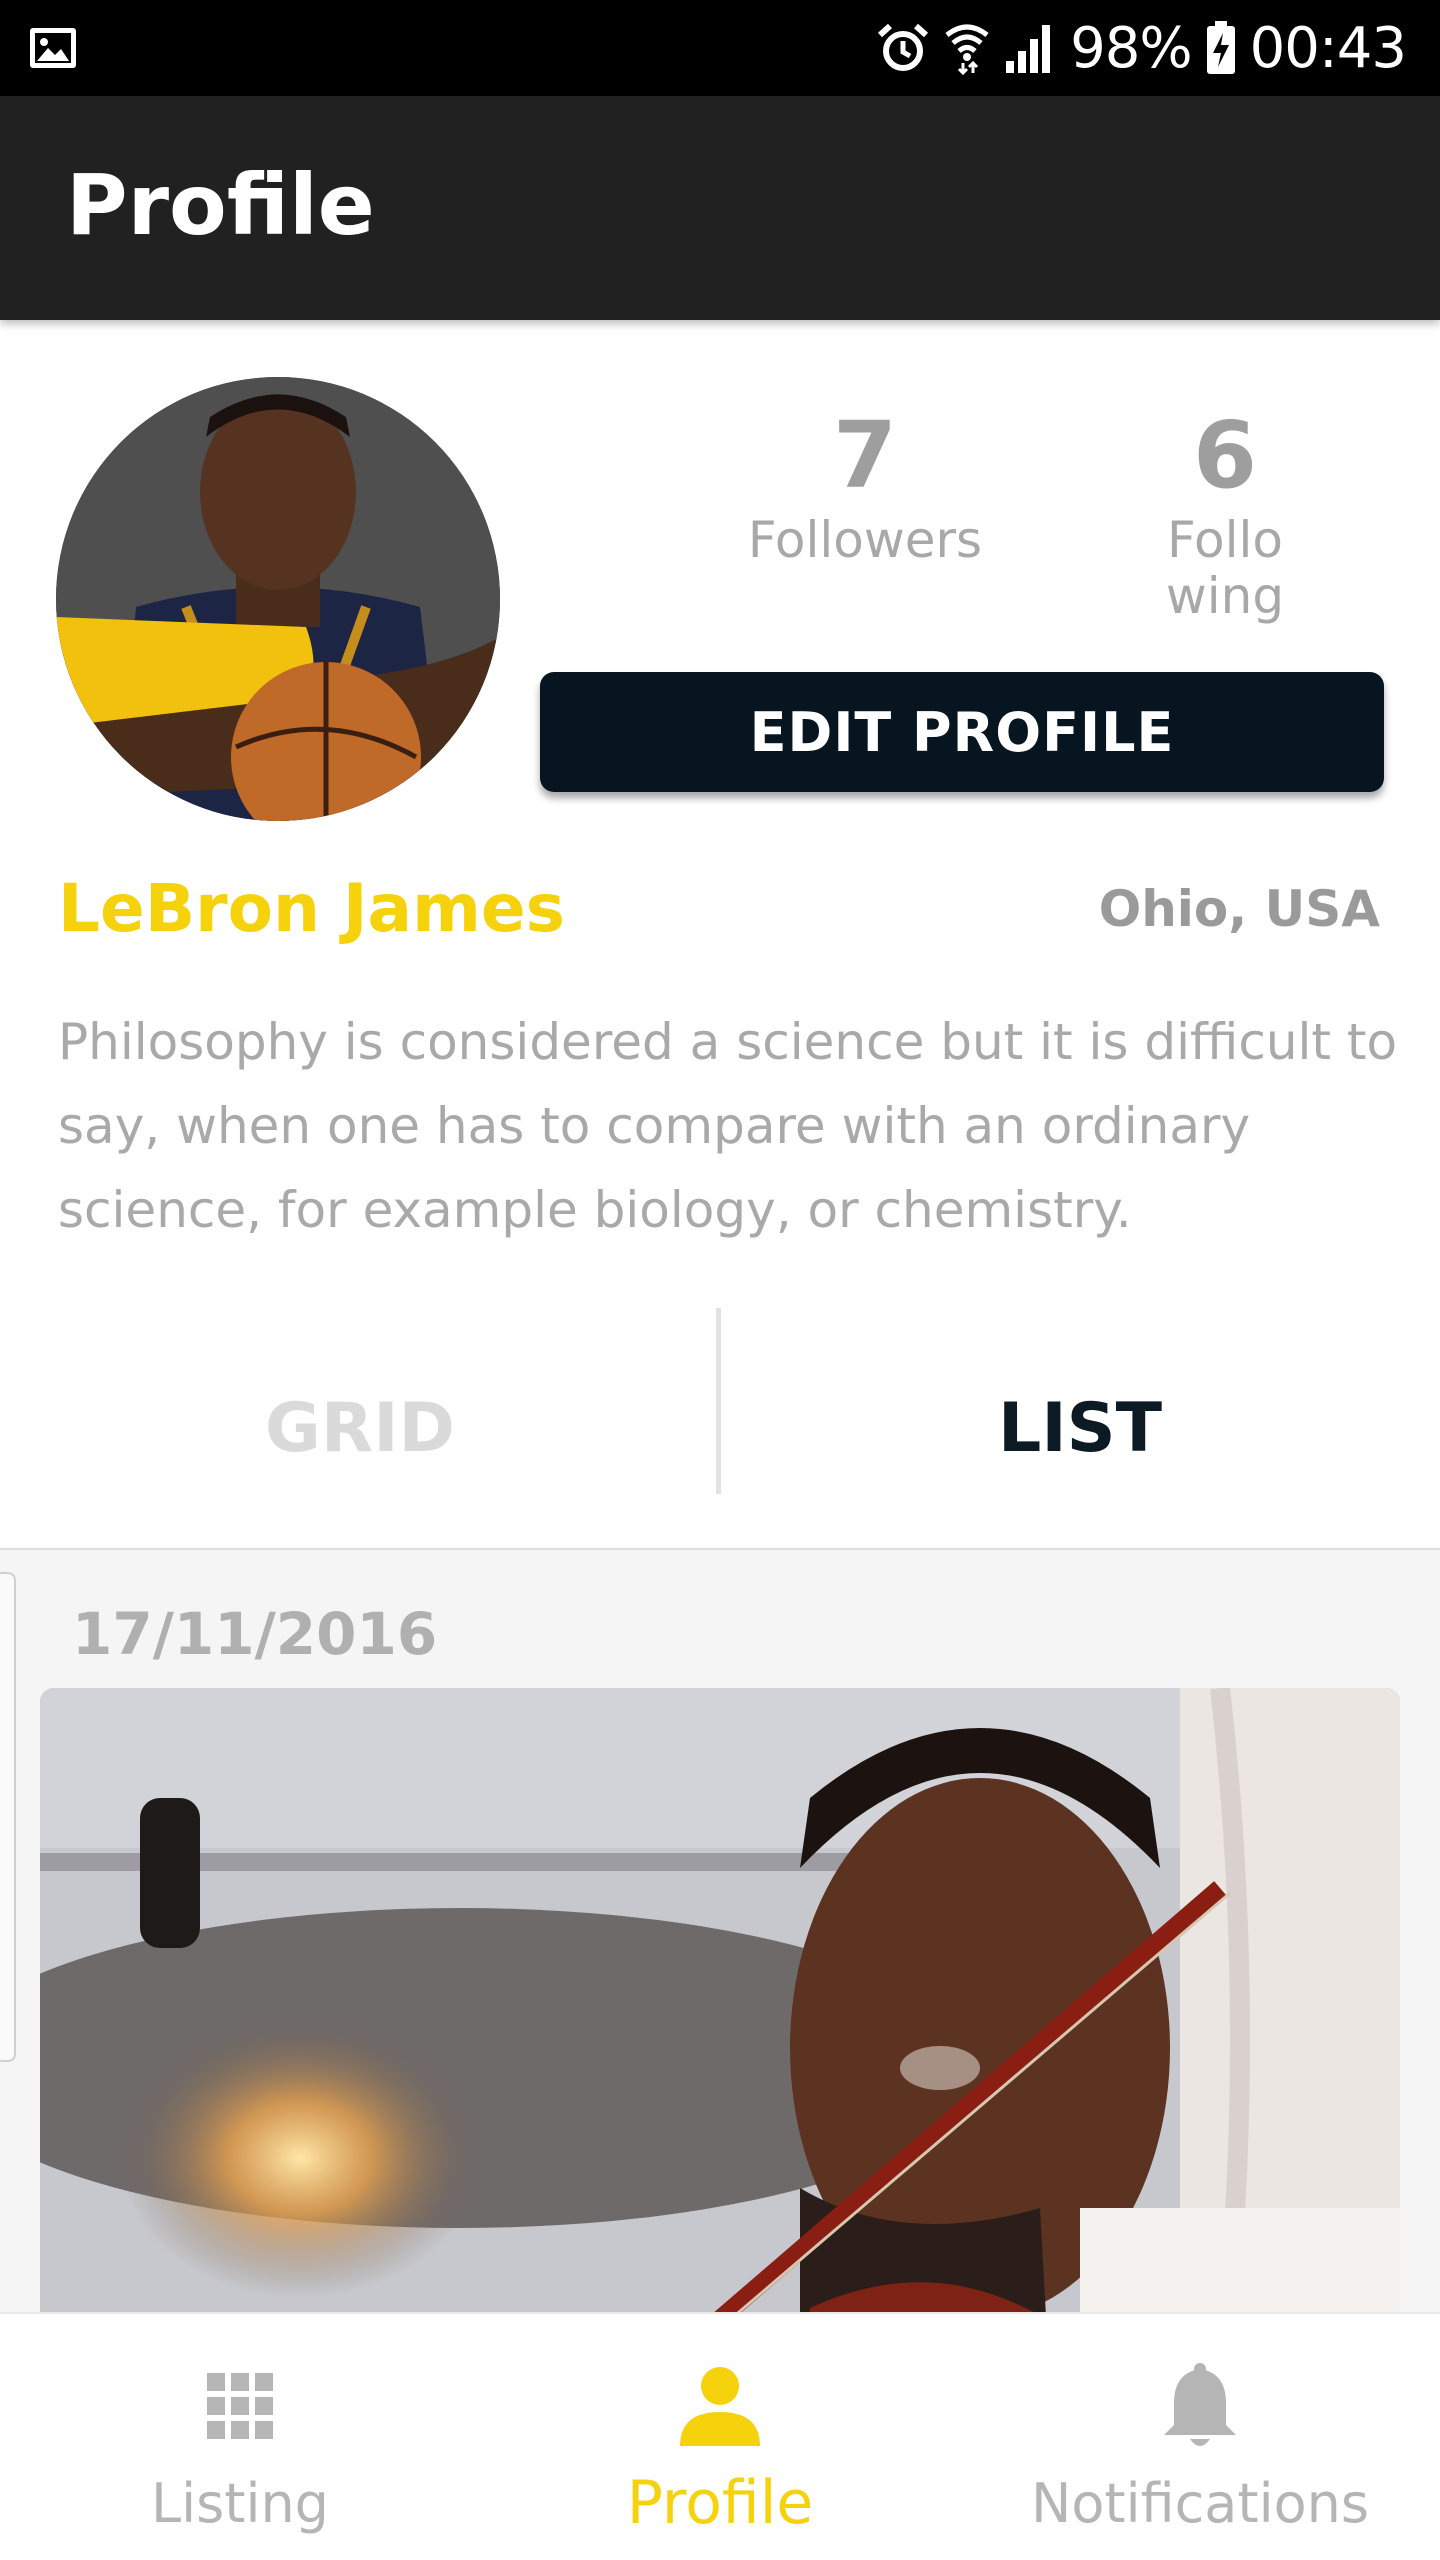 This screenshot has height=2560, width=1440. Describe the element at coordinates (1028, 49) in the screenshot. I see `signal-icon` at that location.